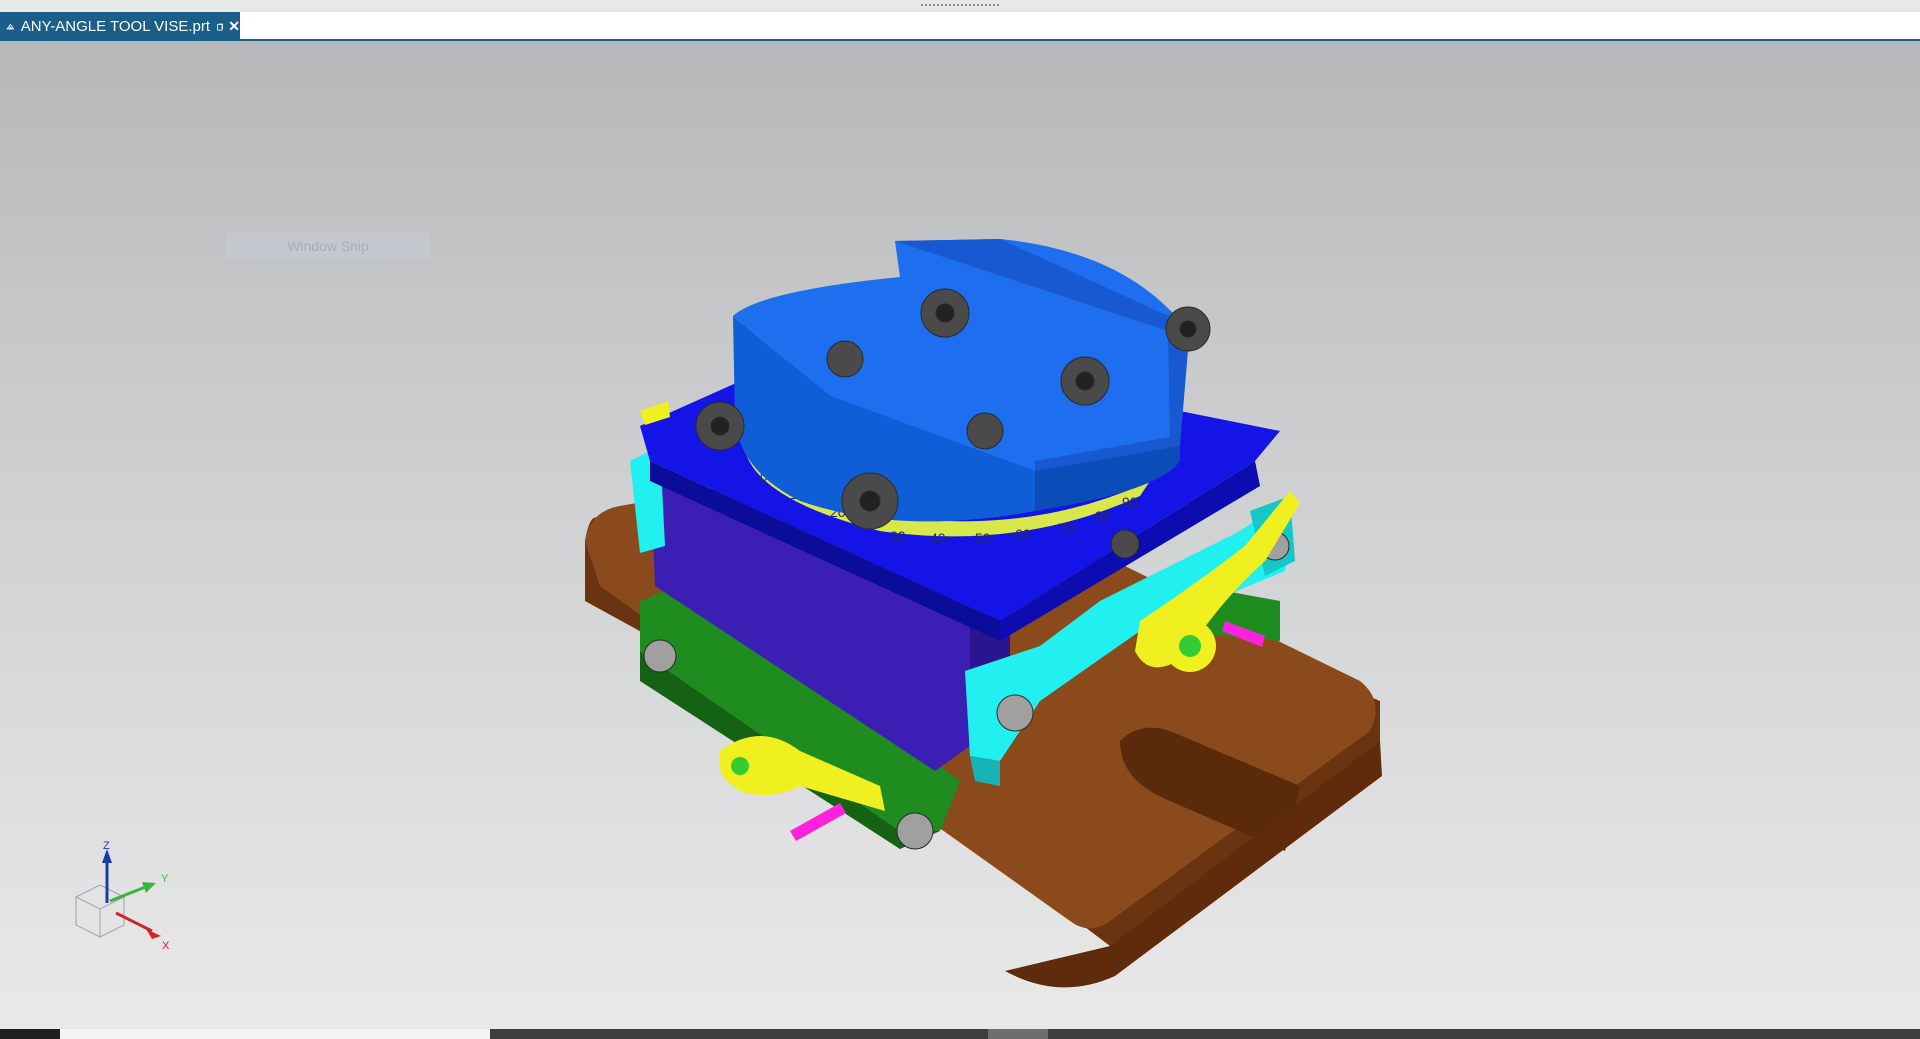 The image size is (1920, 1039). Describe the element at coordinates (275, 1034) in the screenshot. I see `status-message-area` at that location.